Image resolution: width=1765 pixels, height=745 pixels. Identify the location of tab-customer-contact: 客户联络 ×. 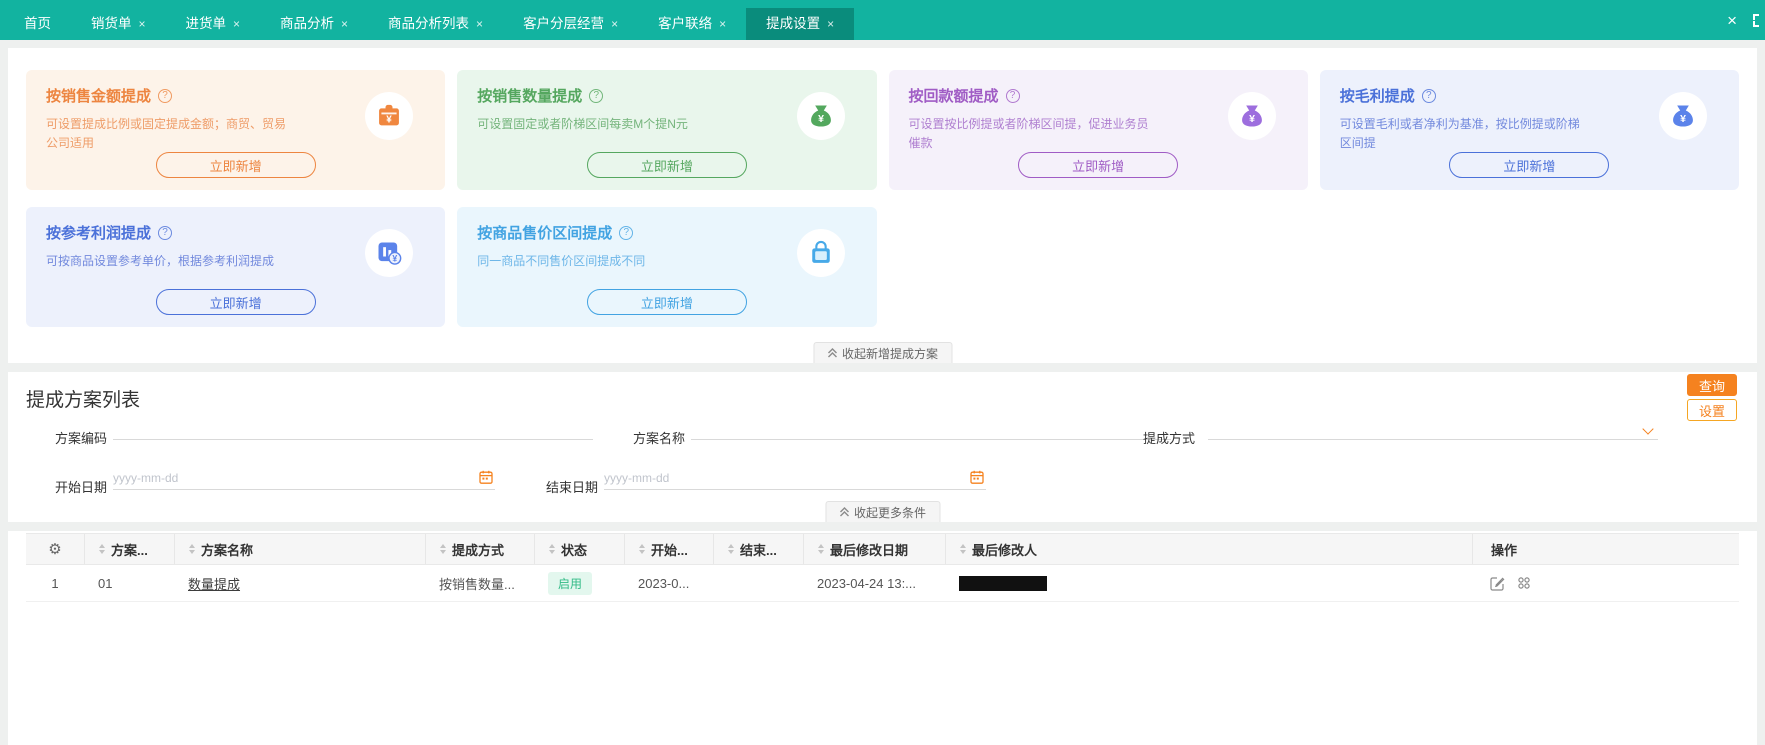
(692, 24).